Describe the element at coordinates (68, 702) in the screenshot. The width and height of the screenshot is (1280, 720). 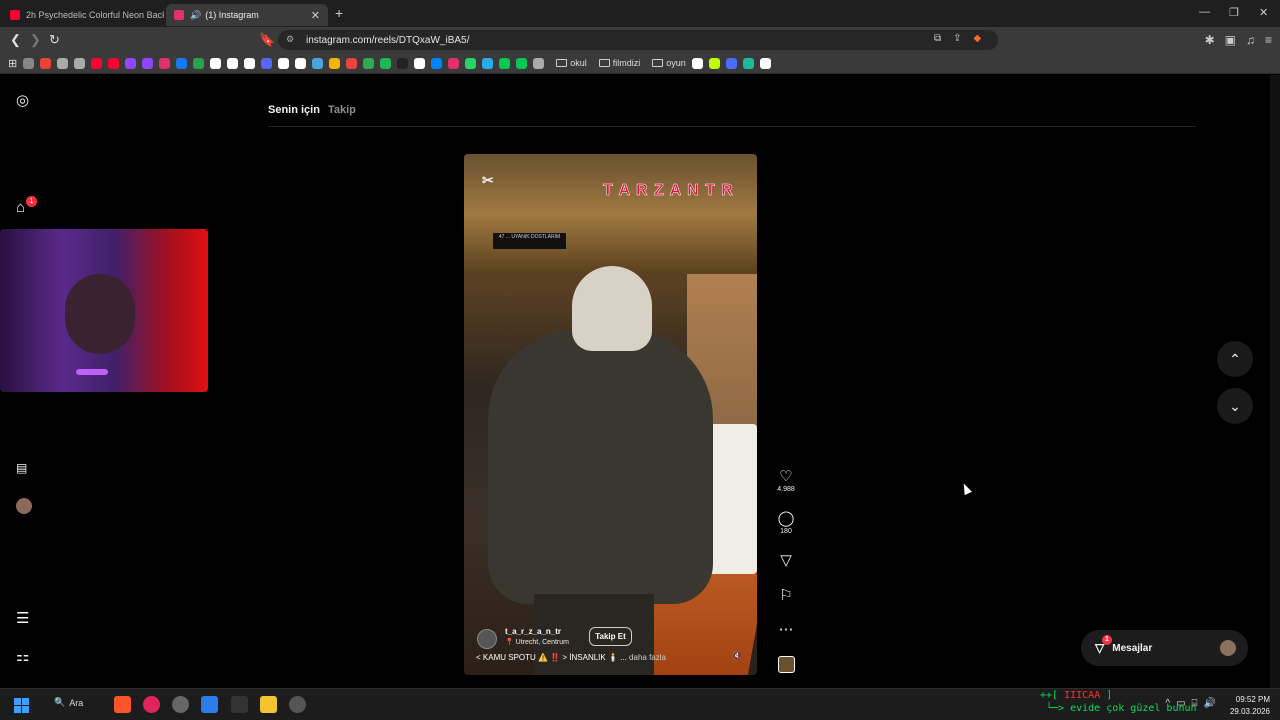
I see `taskbar-search: 🔍 Ara` at that location.